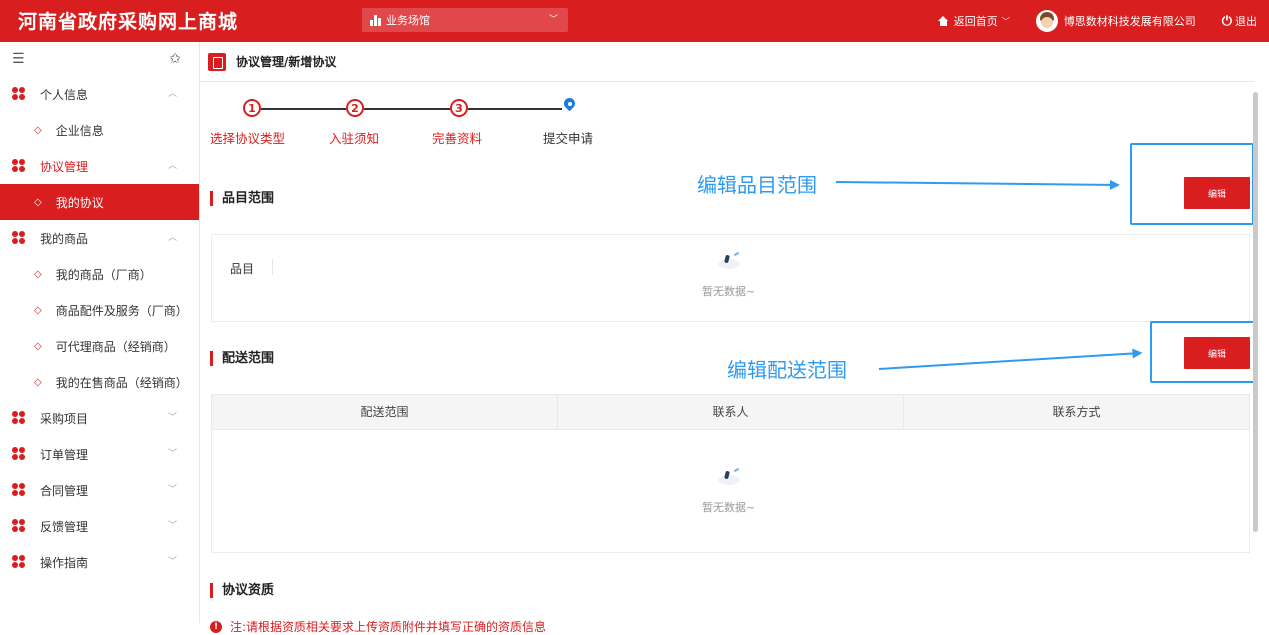  I want to click on edit-delivery-button: 编辑, so click(1217, 353).